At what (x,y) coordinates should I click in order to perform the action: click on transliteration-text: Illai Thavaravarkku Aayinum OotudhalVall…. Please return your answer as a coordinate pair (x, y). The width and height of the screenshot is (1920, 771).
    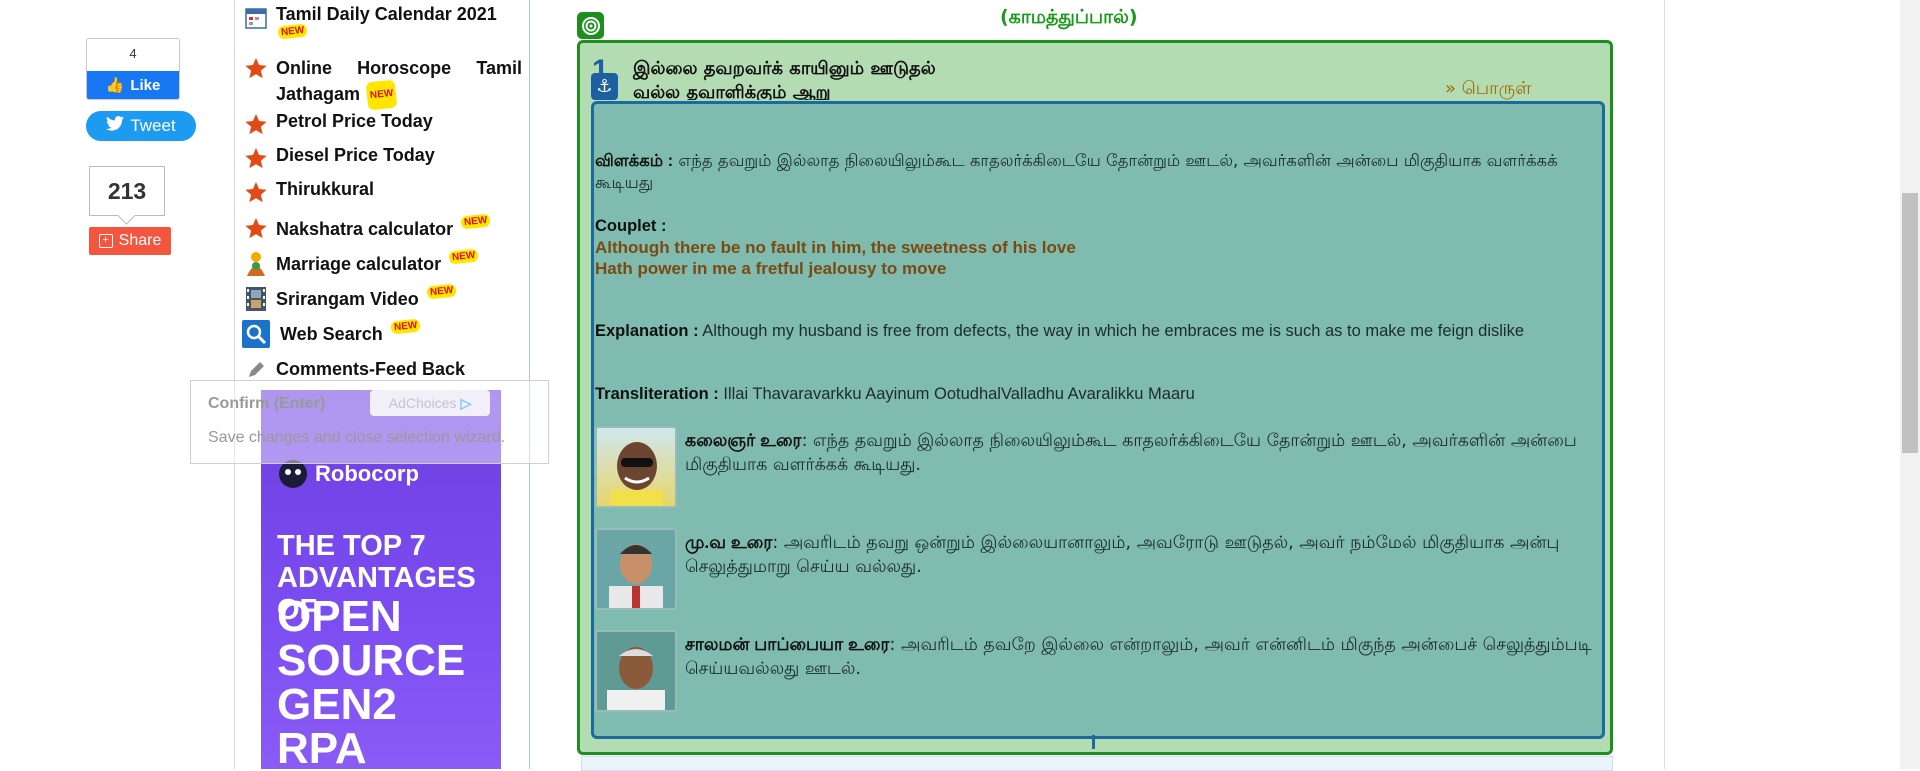
    Looking at the image, I should click on (959, 394).